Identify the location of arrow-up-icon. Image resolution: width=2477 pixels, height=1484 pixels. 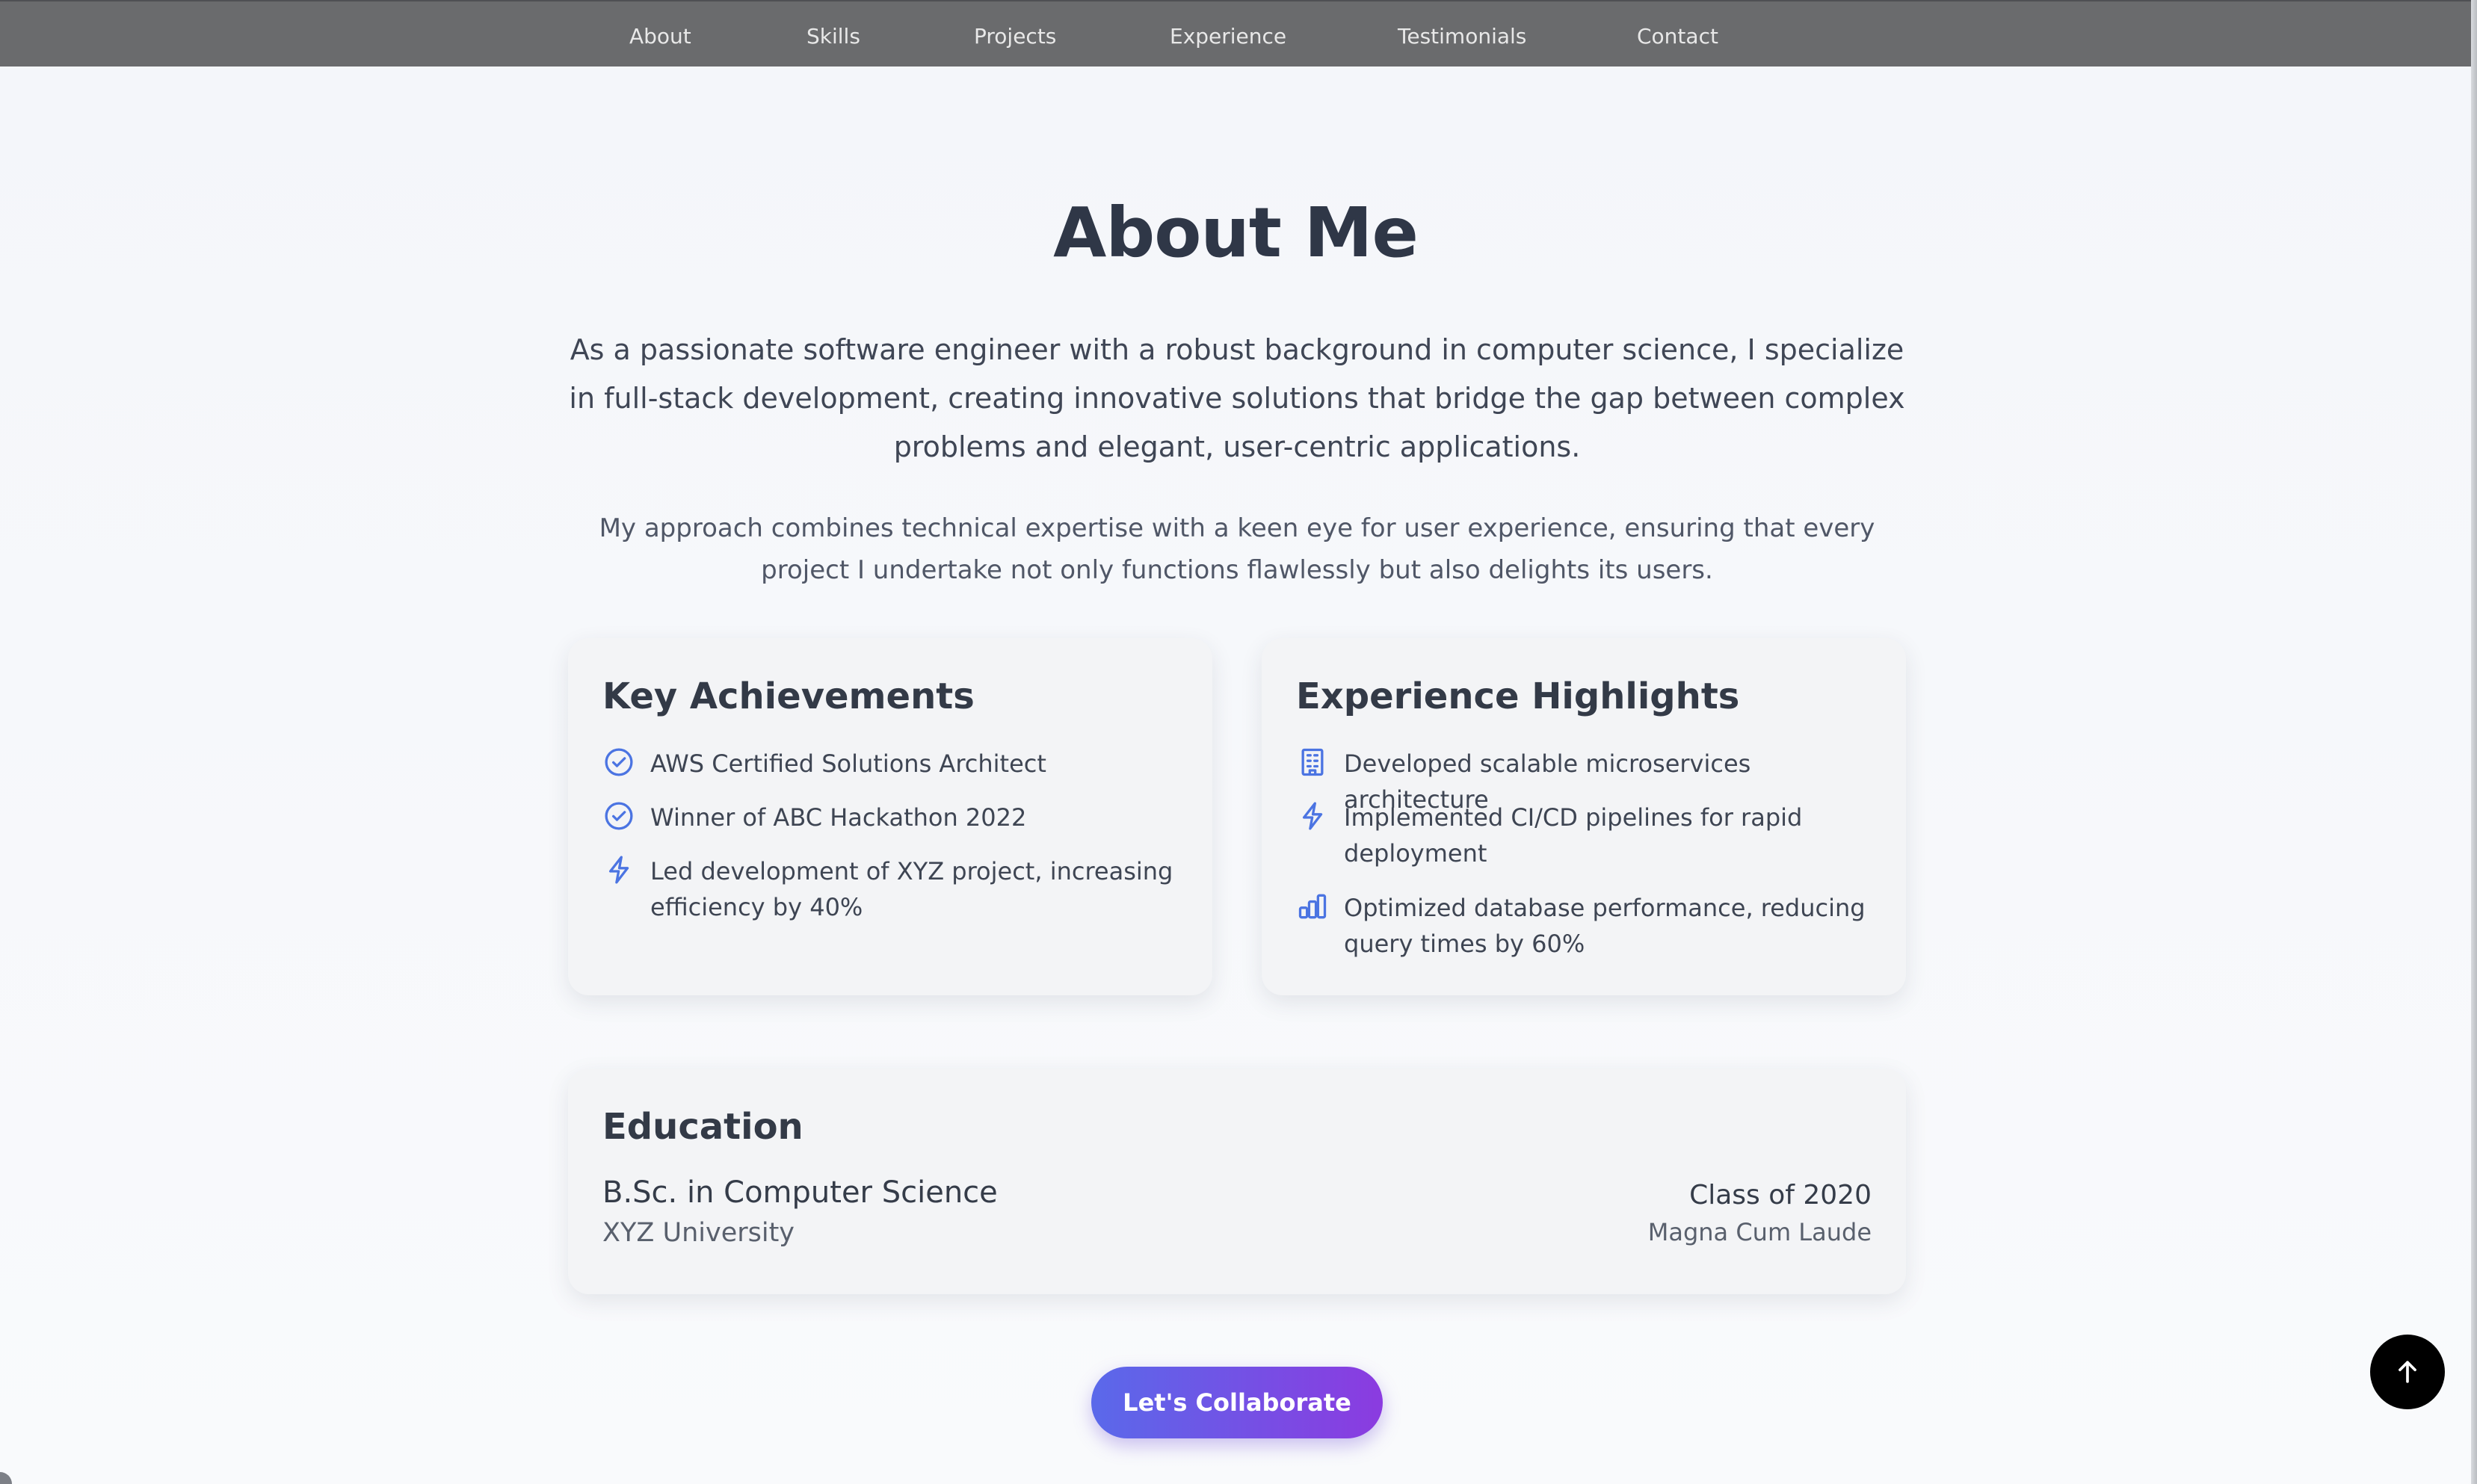
(2407, 1372).